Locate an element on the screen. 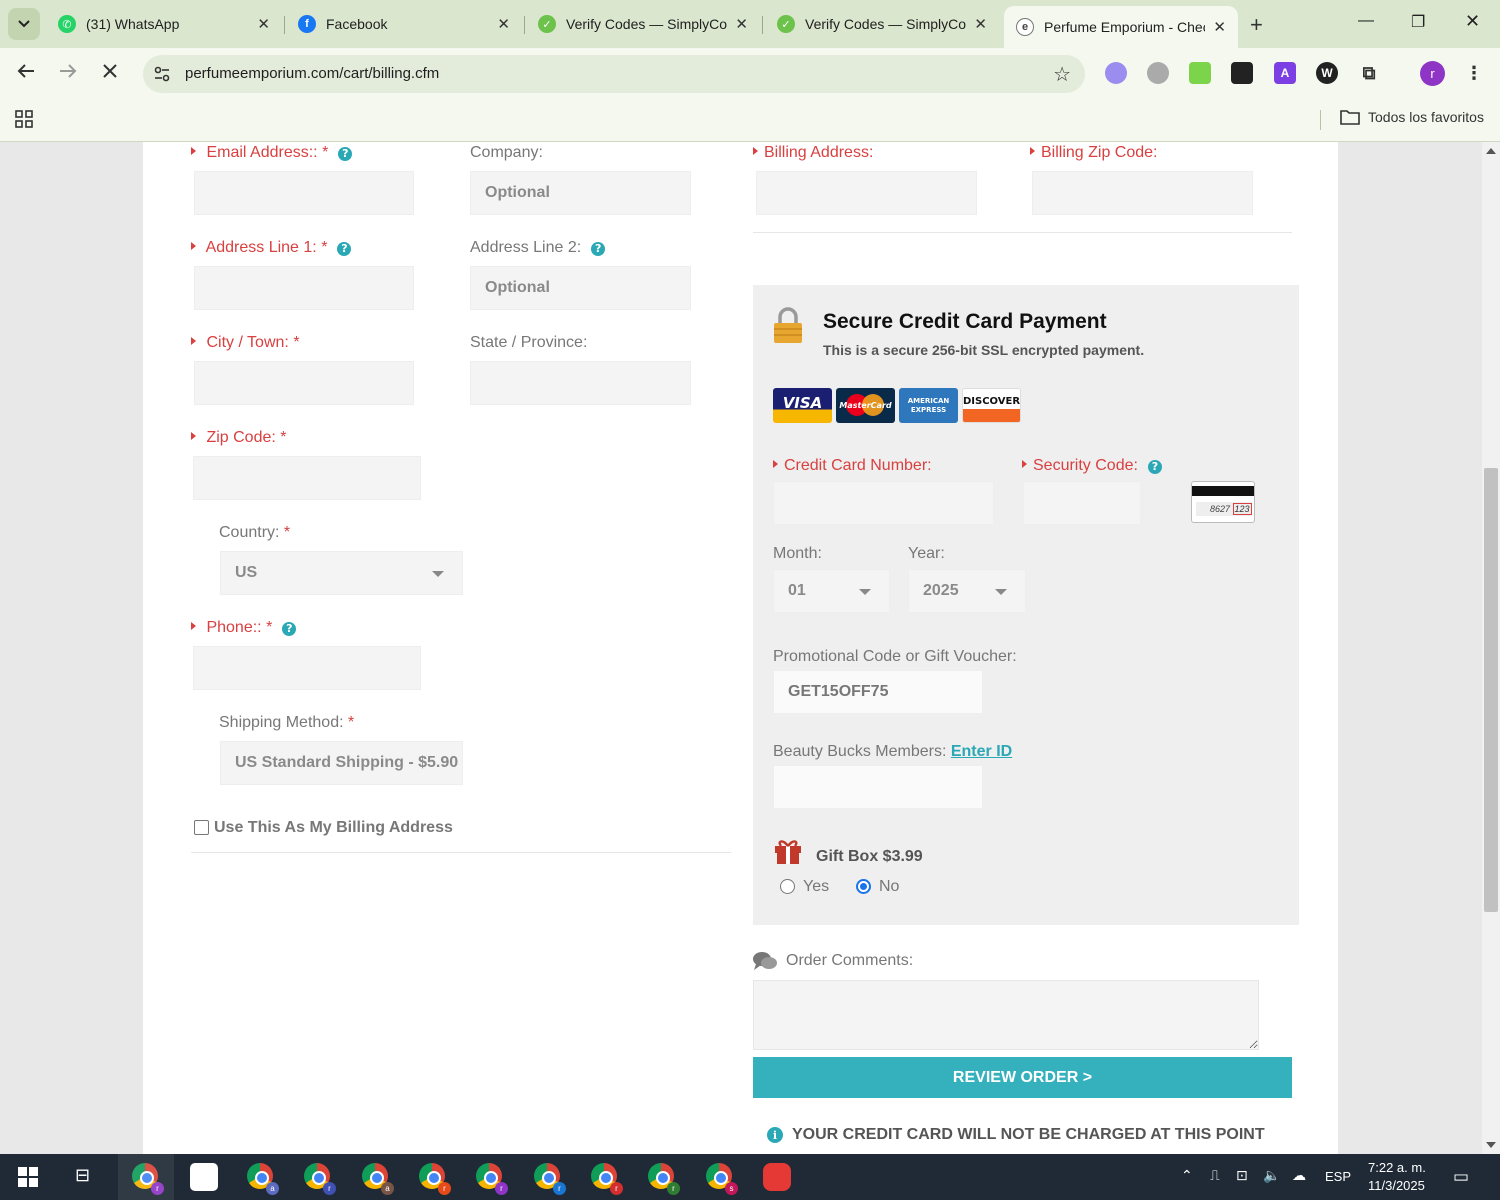 This screenshot has height=1200, width=1500. notifications-icon: ▭ is located at coordinates (1461, 1177).